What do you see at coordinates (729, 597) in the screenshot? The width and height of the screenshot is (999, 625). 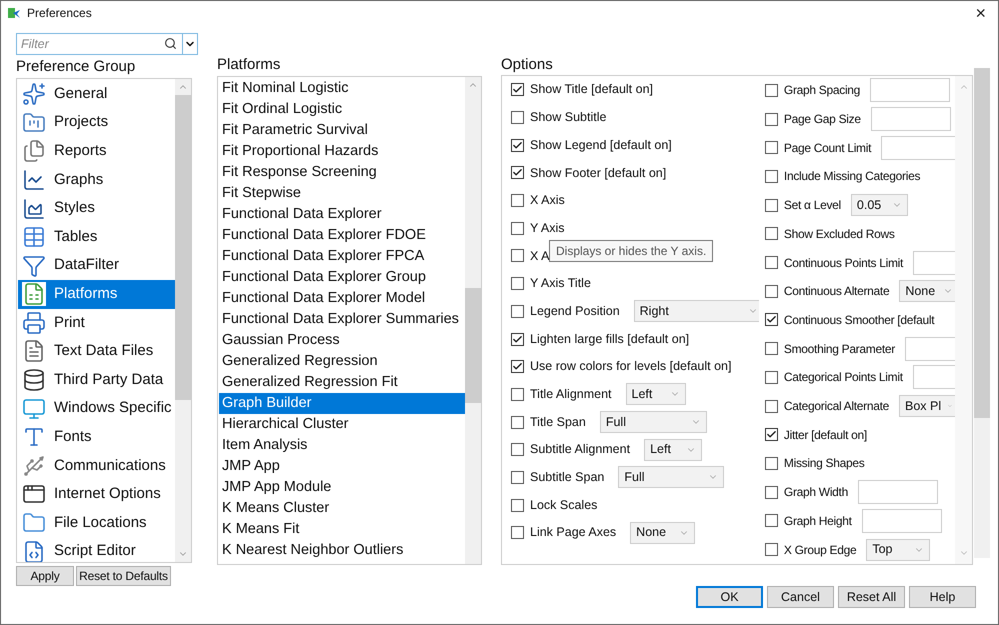 I see `dialog-button: OK` at bounding box center [729, 597].